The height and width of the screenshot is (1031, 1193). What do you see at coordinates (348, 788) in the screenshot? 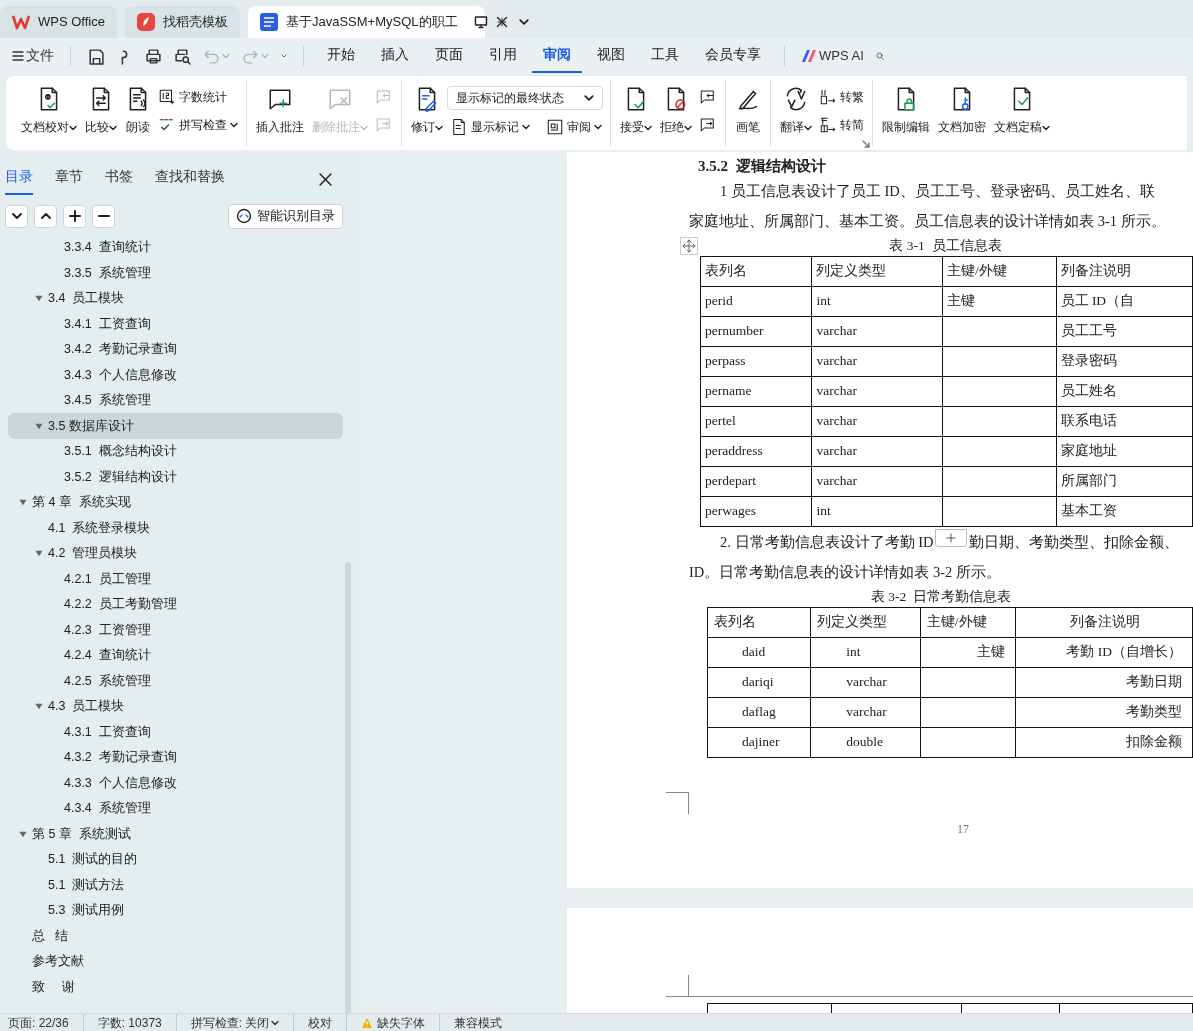
I see `scrollbar-thumb` at bounding box center [348, 788].